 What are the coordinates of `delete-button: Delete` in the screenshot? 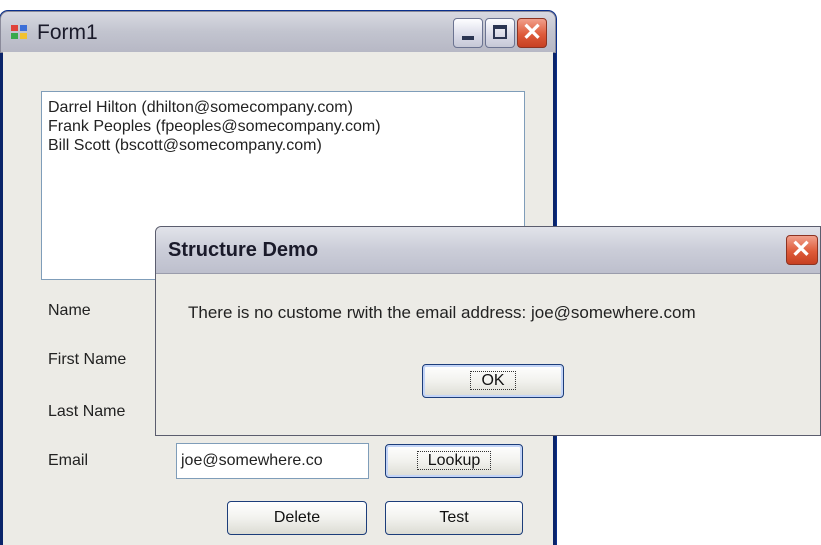 It's located at (297, 518).